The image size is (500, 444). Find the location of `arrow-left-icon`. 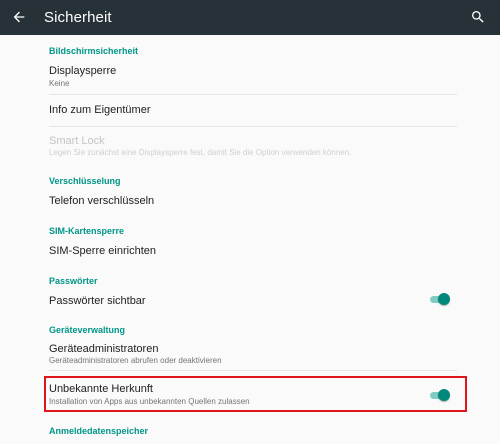

arrow-left-icon is located at coordinates (19, 17).